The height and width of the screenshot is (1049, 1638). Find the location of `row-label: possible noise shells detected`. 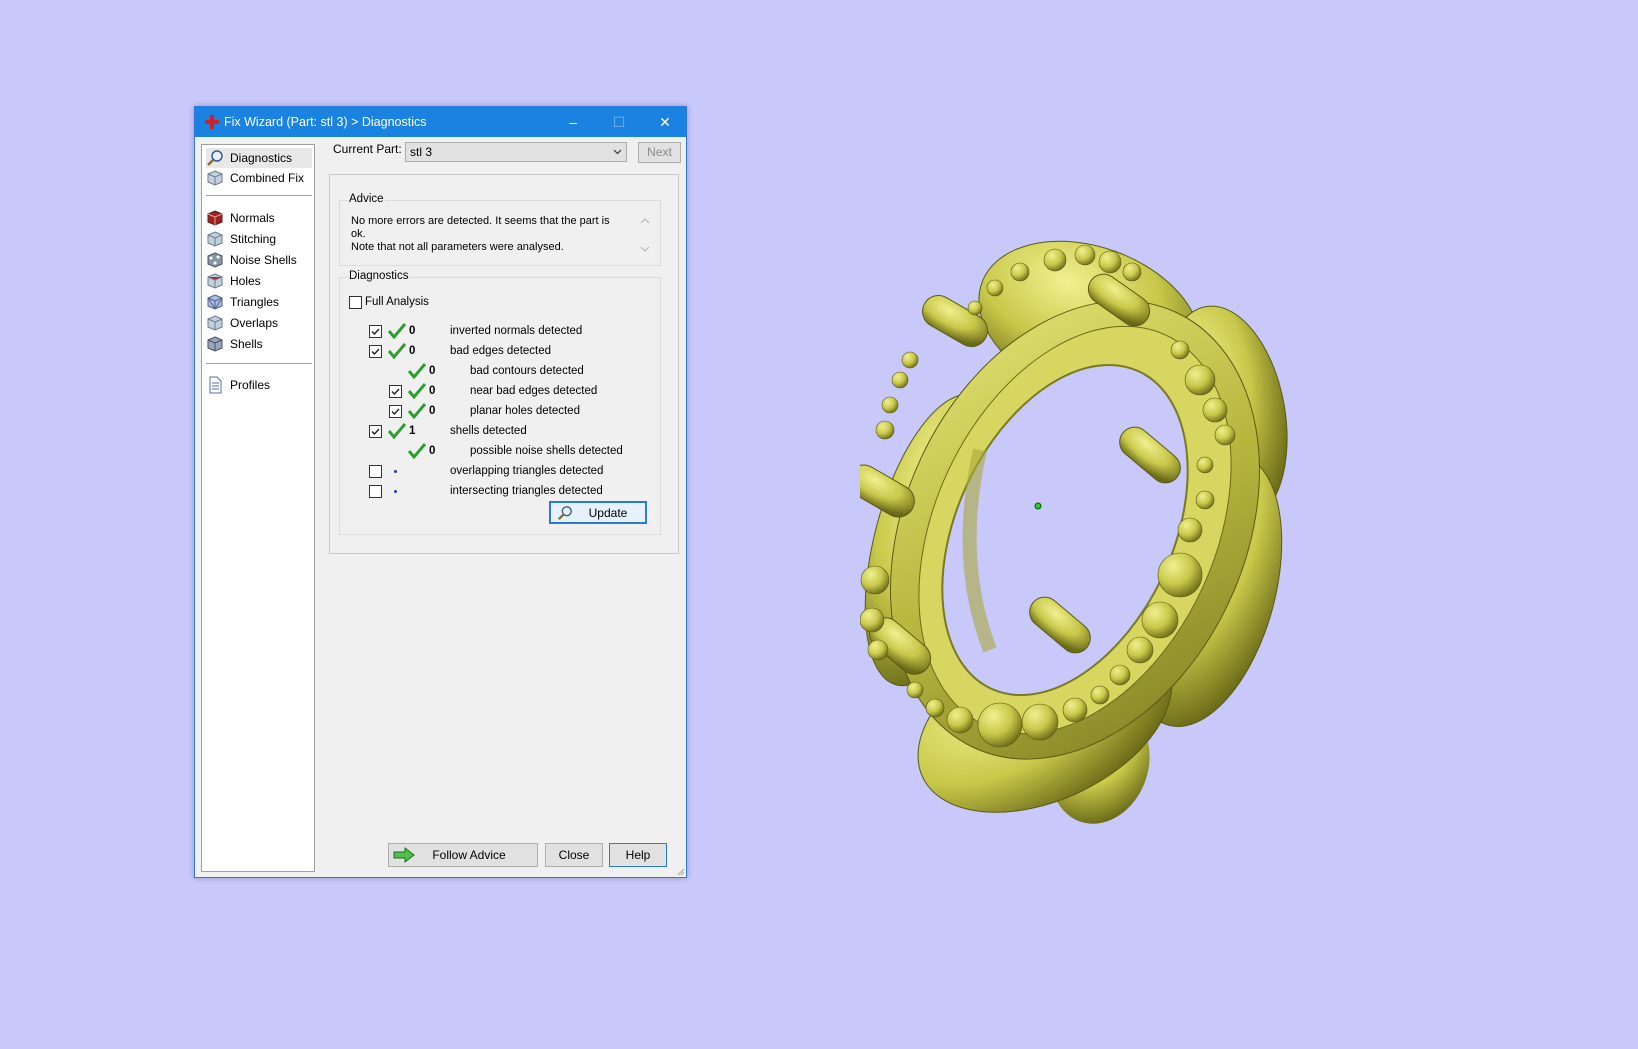

row-label: possible noise shells detected is located at coordinates (546, 451).